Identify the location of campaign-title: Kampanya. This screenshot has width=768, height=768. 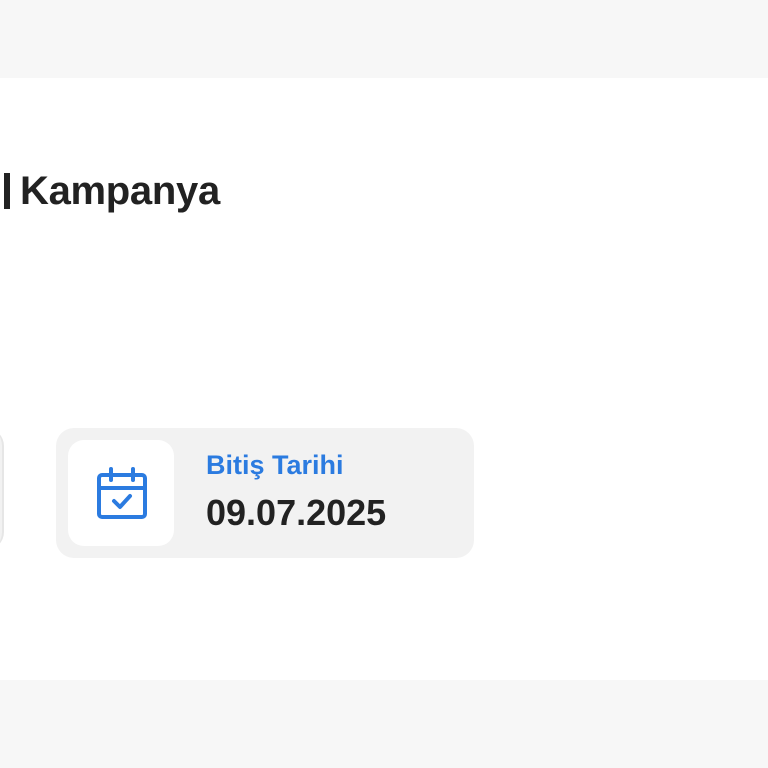
(112, 191).